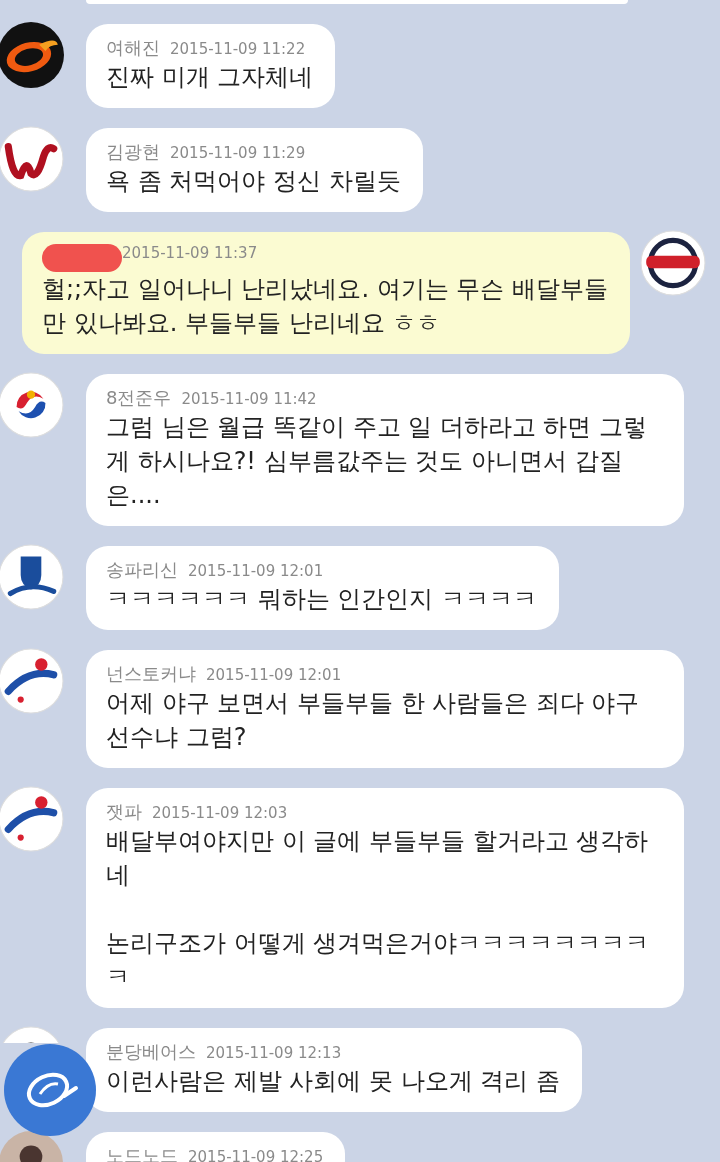 This screenshot has height=1162, width=720. What do you see at coordinates (124, 812) in the screenshot?
I see `sender-name: 잿파` at bounding box center [124, 812].